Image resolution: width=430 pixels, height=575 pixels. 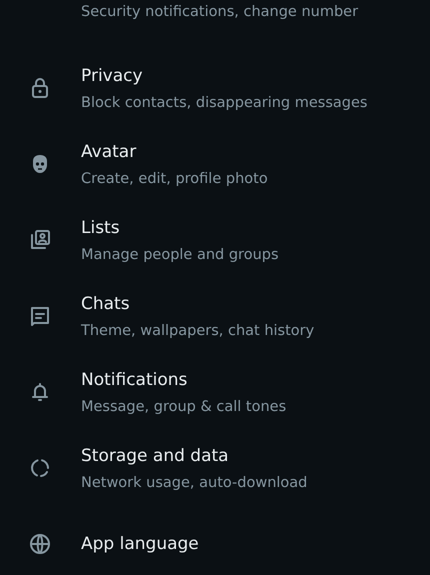 What do you see at coordinates (40, 240) in the screenshot?
I see `contact-list-icon` at bounding box center [40, 240].